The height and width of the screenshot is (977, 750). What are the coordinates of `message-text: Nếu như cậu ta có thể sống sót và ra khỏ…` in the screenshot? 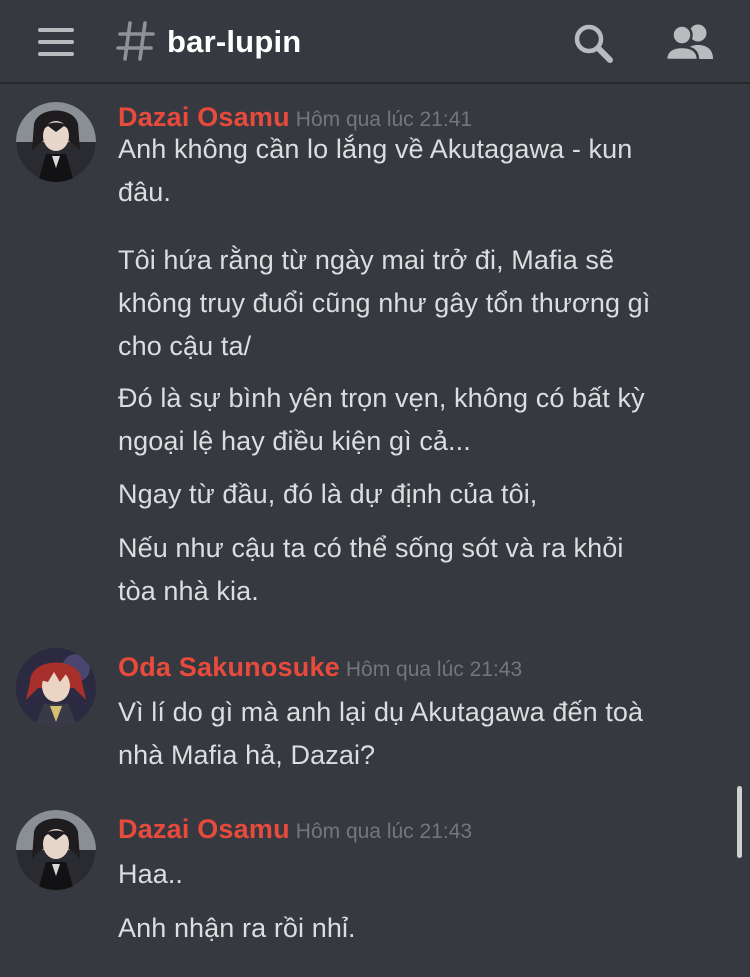 It's located at (371, 548).